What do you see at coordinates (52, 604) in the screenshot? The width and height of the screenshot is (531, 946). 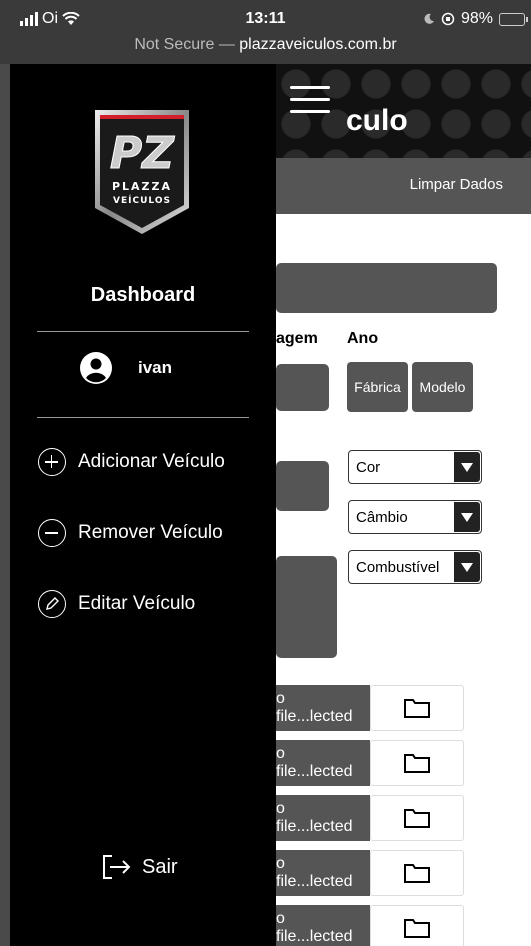 I see `pencil-circle-icon` at bounding box center [52, 604].